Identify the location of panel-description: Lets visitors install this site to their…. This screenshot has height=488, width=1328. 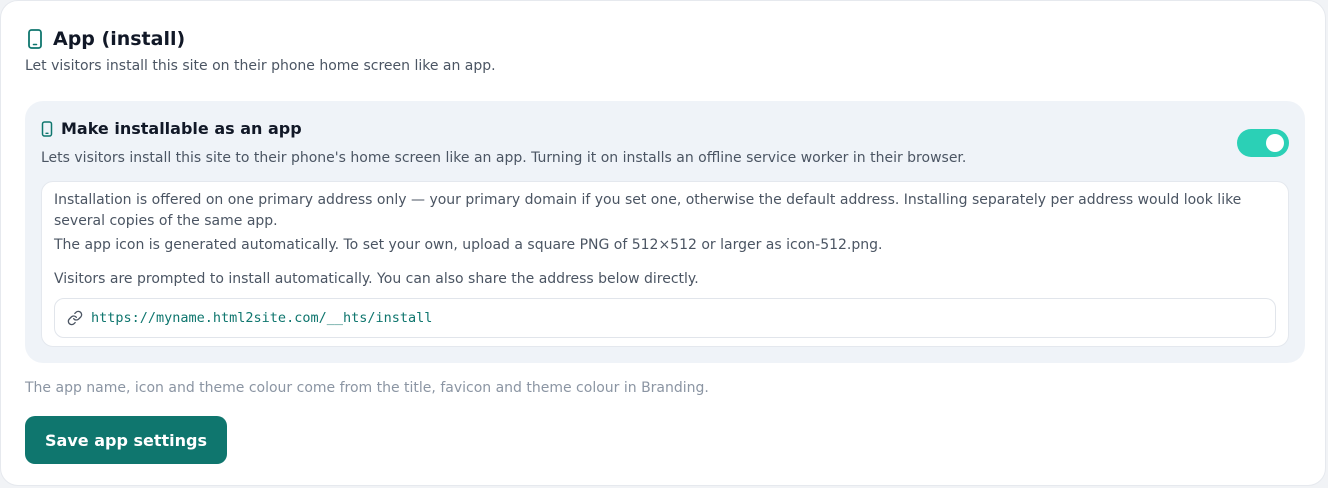
(504, 158).